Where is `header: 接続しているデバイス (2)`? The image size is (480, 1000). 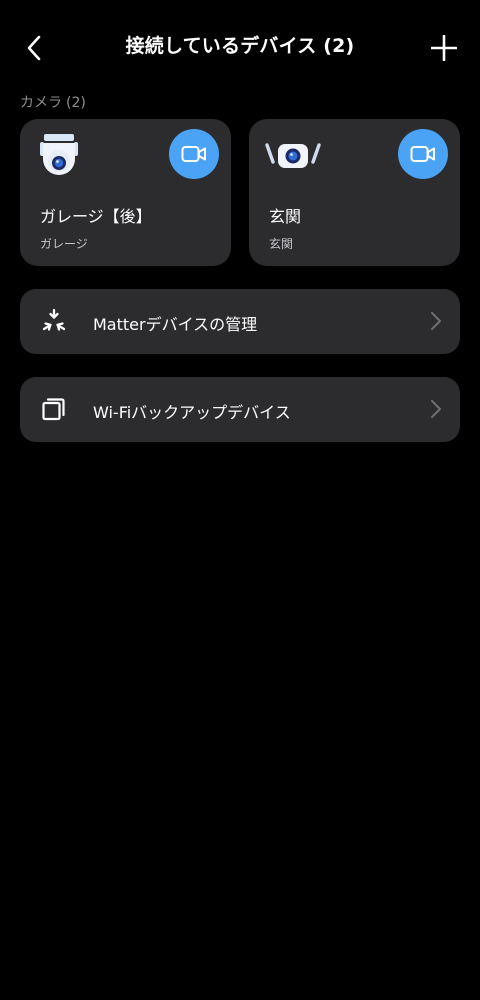
header: 接続しているデバイス (2) is located at coordinates (240, 46).